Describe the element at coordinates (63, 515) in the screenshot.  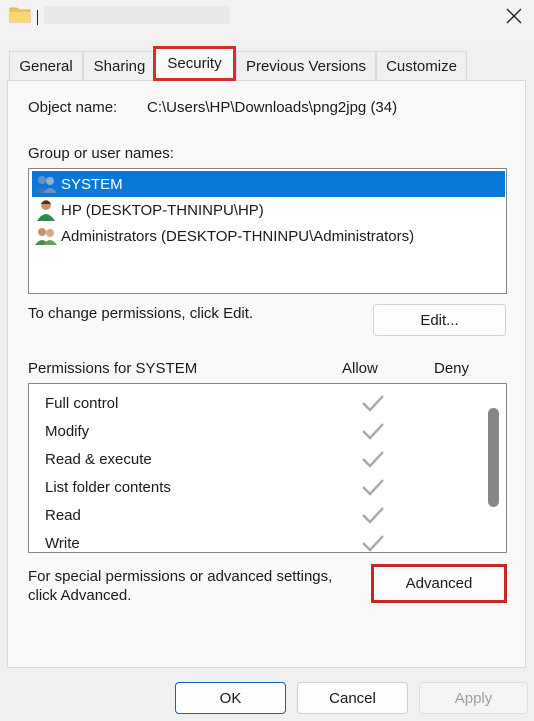
I see `permission-name: Read` at that location.